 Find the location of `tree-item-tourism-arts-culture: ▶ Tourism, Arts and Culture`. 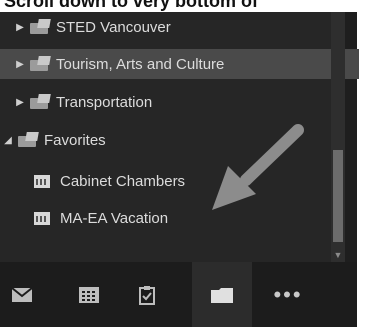

tree-item-tourism-arts-culture: ▶ Tourism, Arts and Culture is located at coordinates (179, 64).